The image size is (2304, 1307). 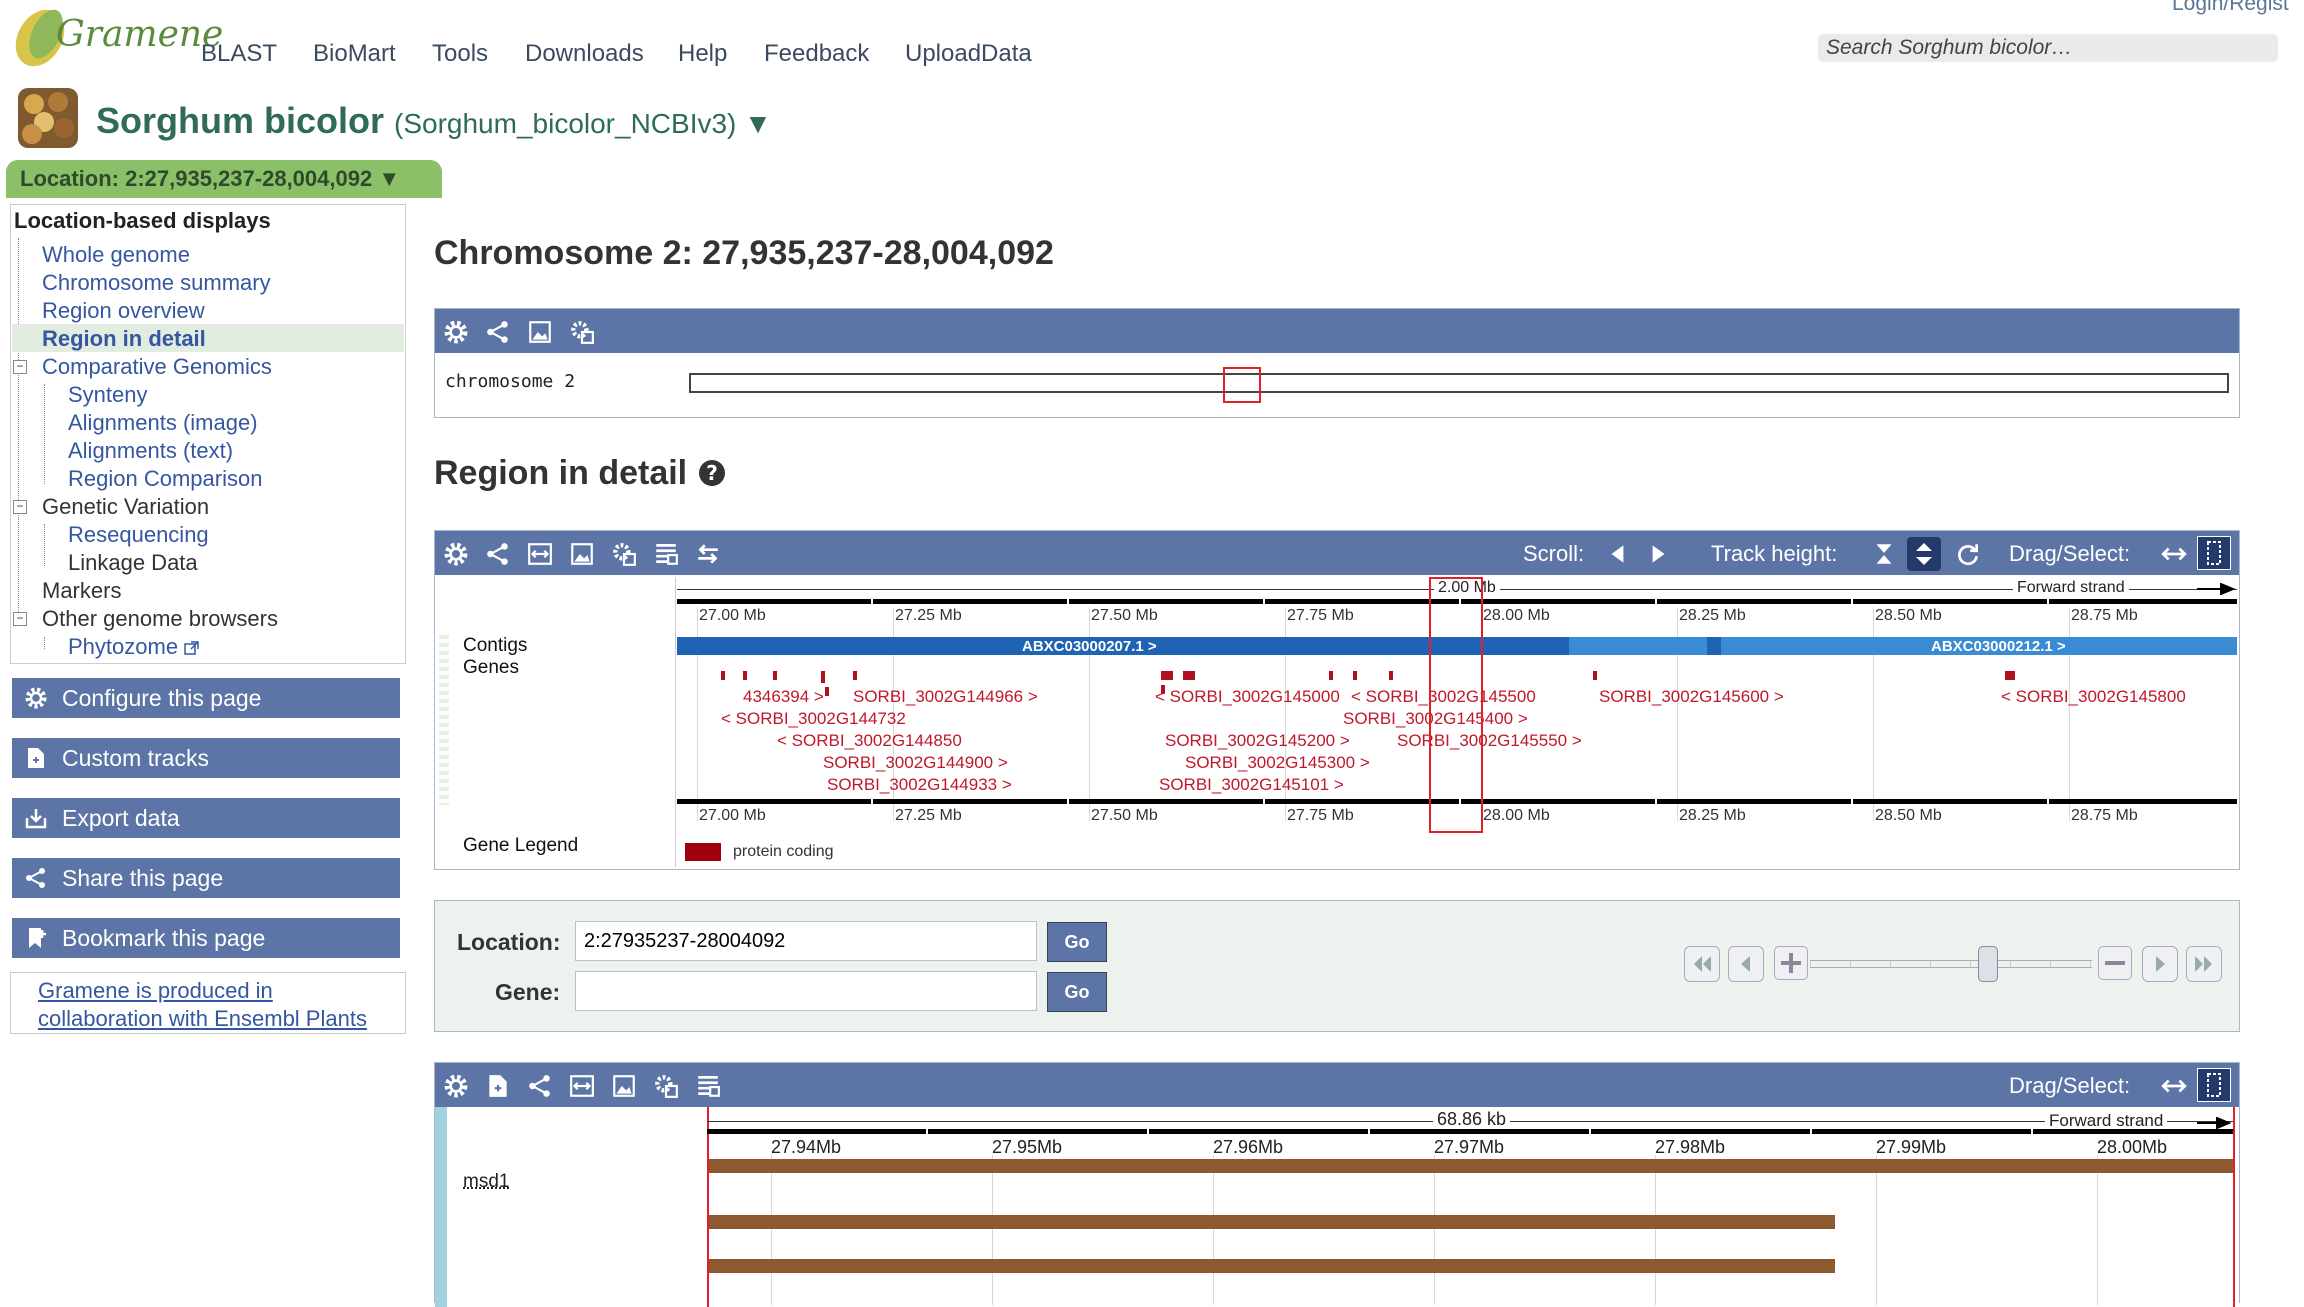 I want to click on gene-label: SORBI_3002G144933 >, so click(x=919, y=785).